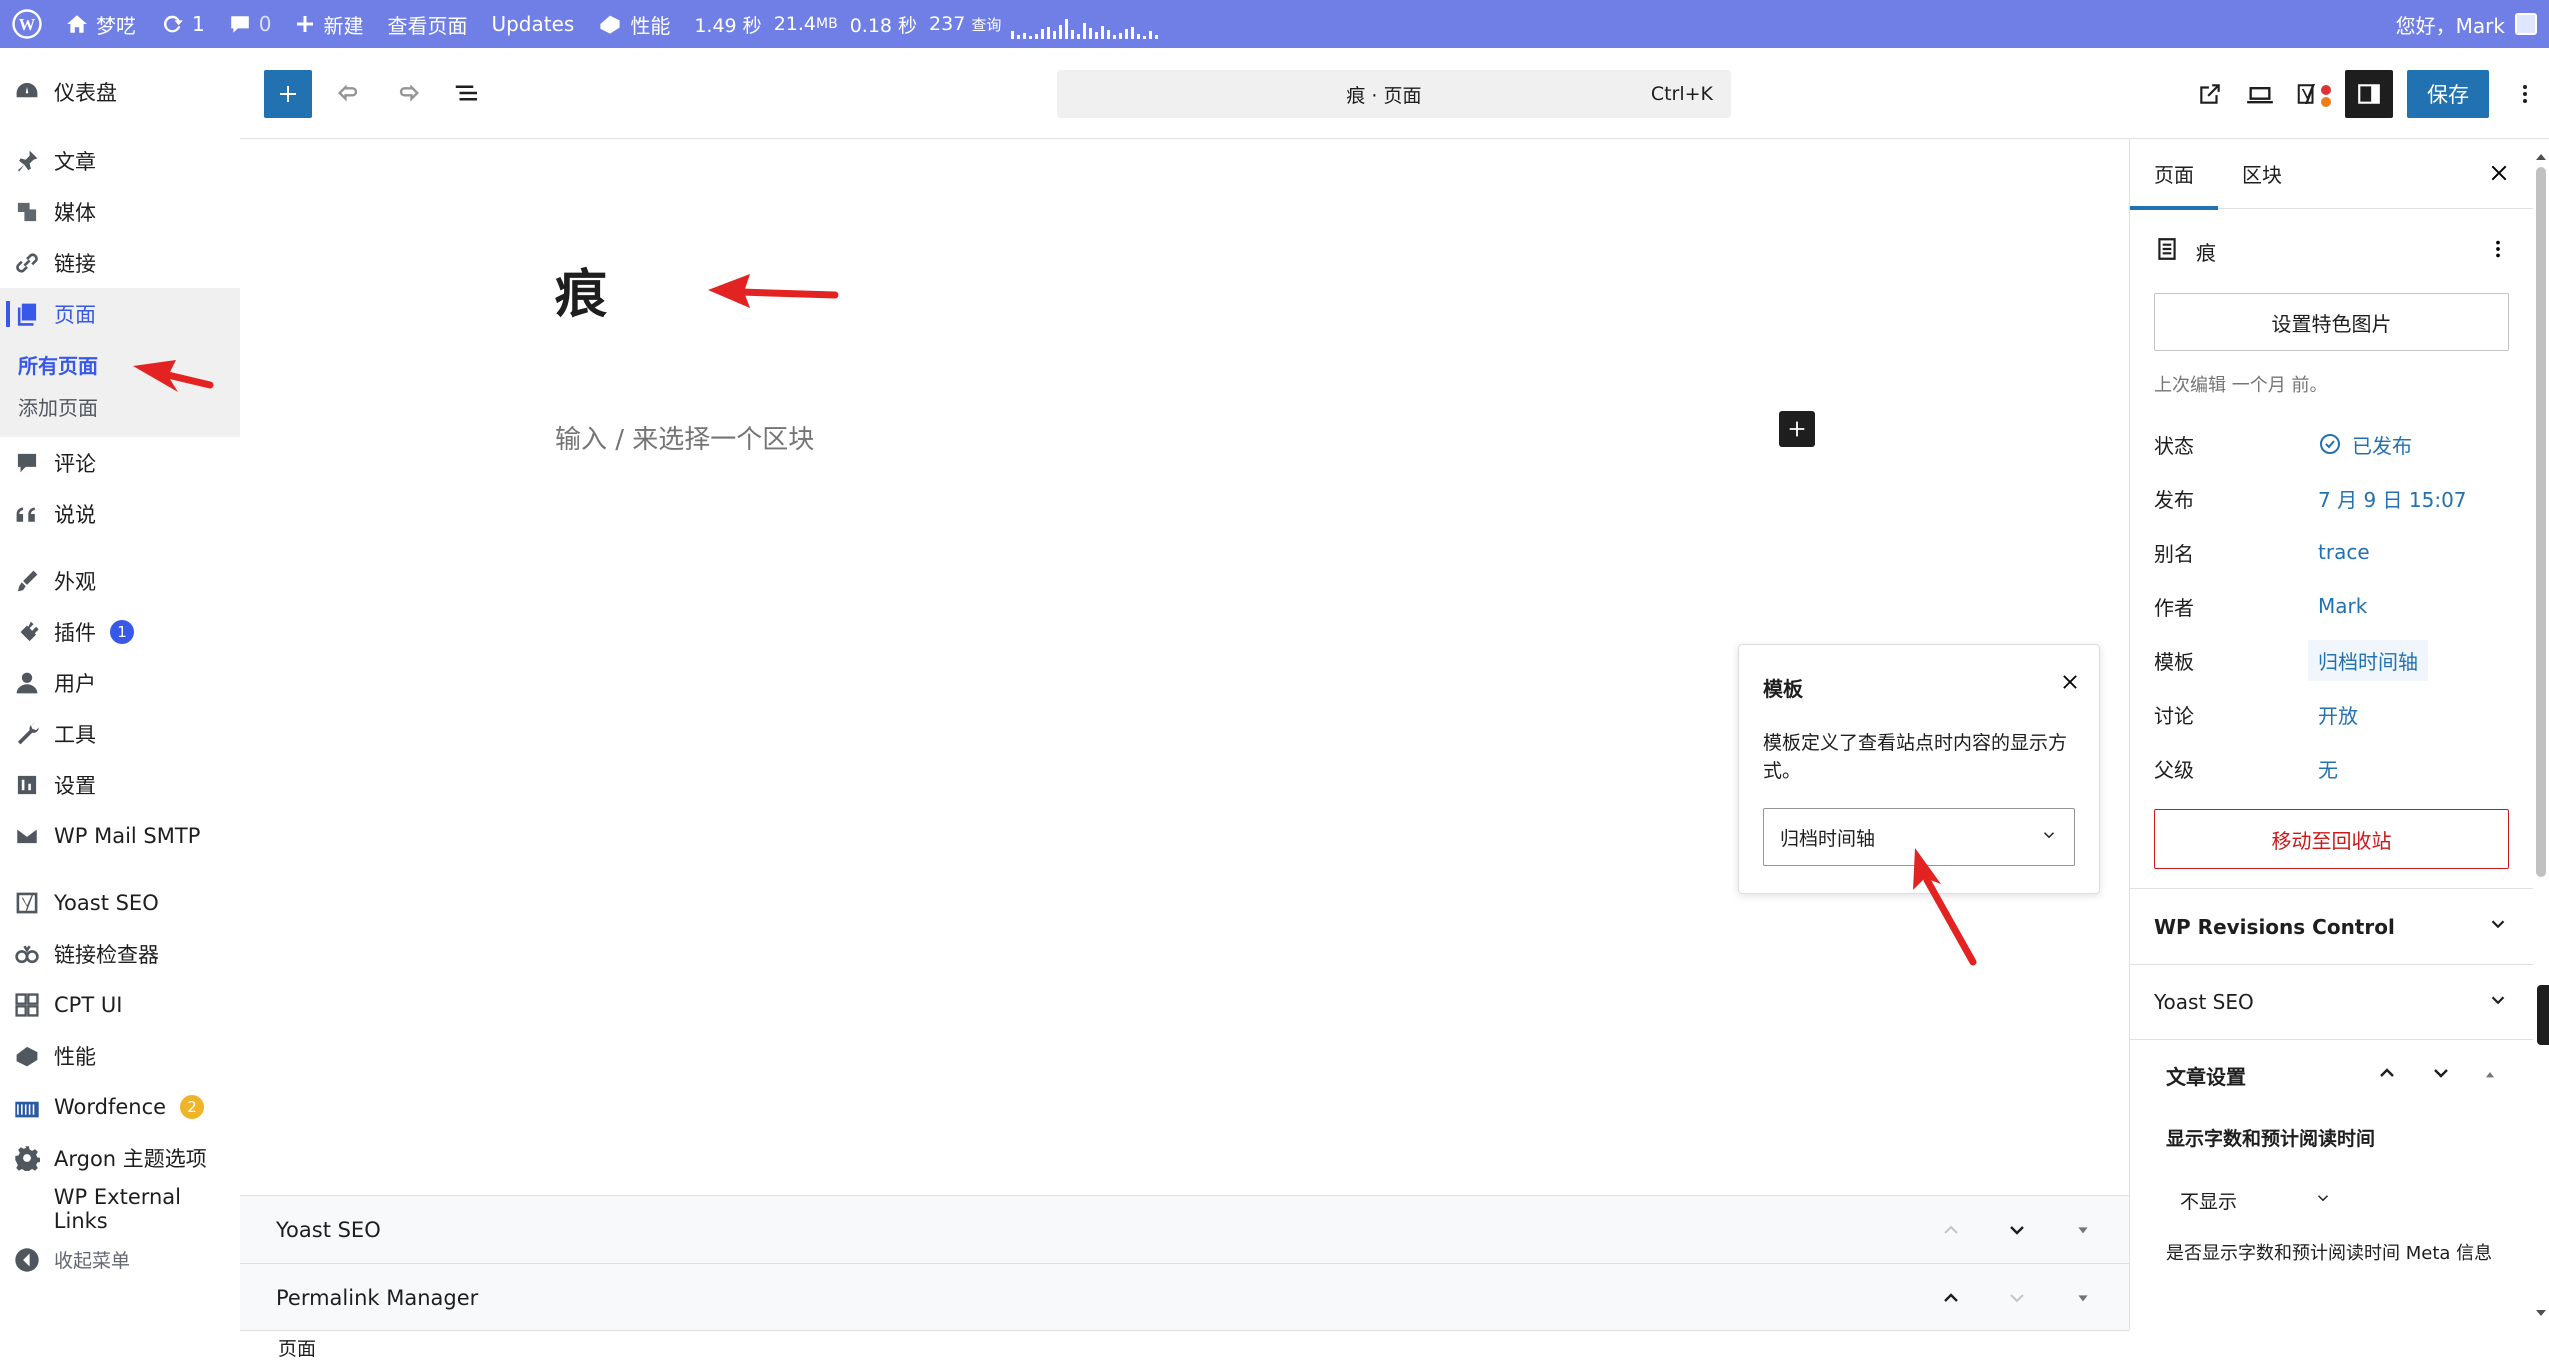  I want to click on wordcount-select-value: 不显示, so click(2209, 1201).